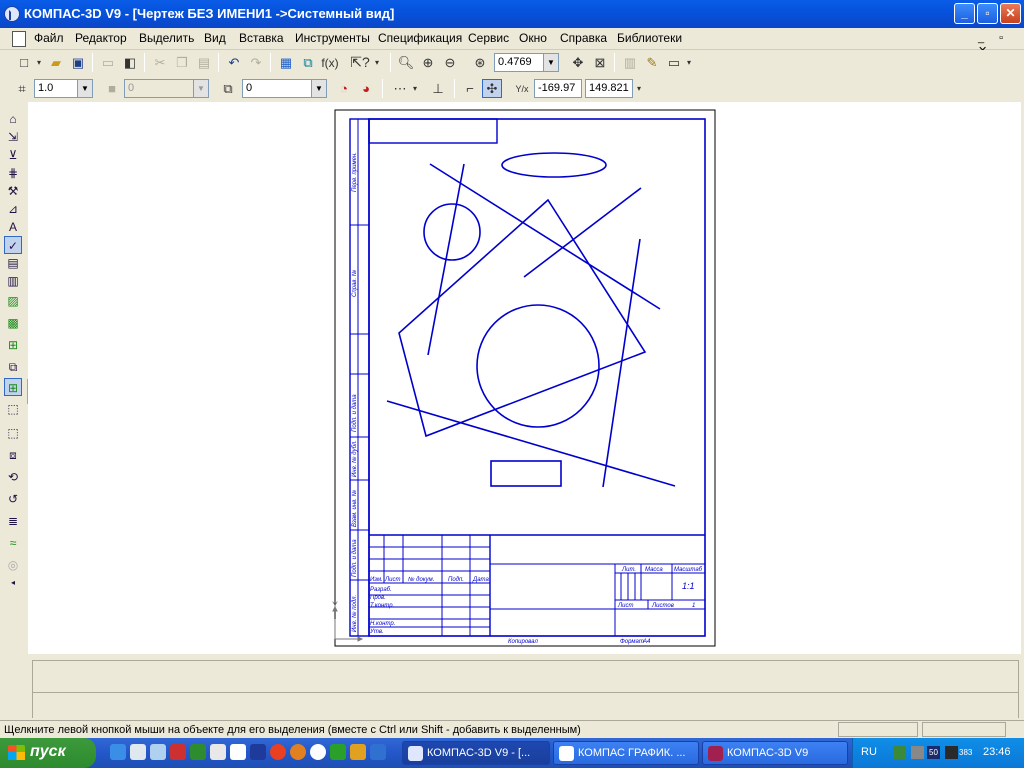  Describe the element at coordinates (112, 88) in the screenshot. I see `color-icon: ■` at that location.